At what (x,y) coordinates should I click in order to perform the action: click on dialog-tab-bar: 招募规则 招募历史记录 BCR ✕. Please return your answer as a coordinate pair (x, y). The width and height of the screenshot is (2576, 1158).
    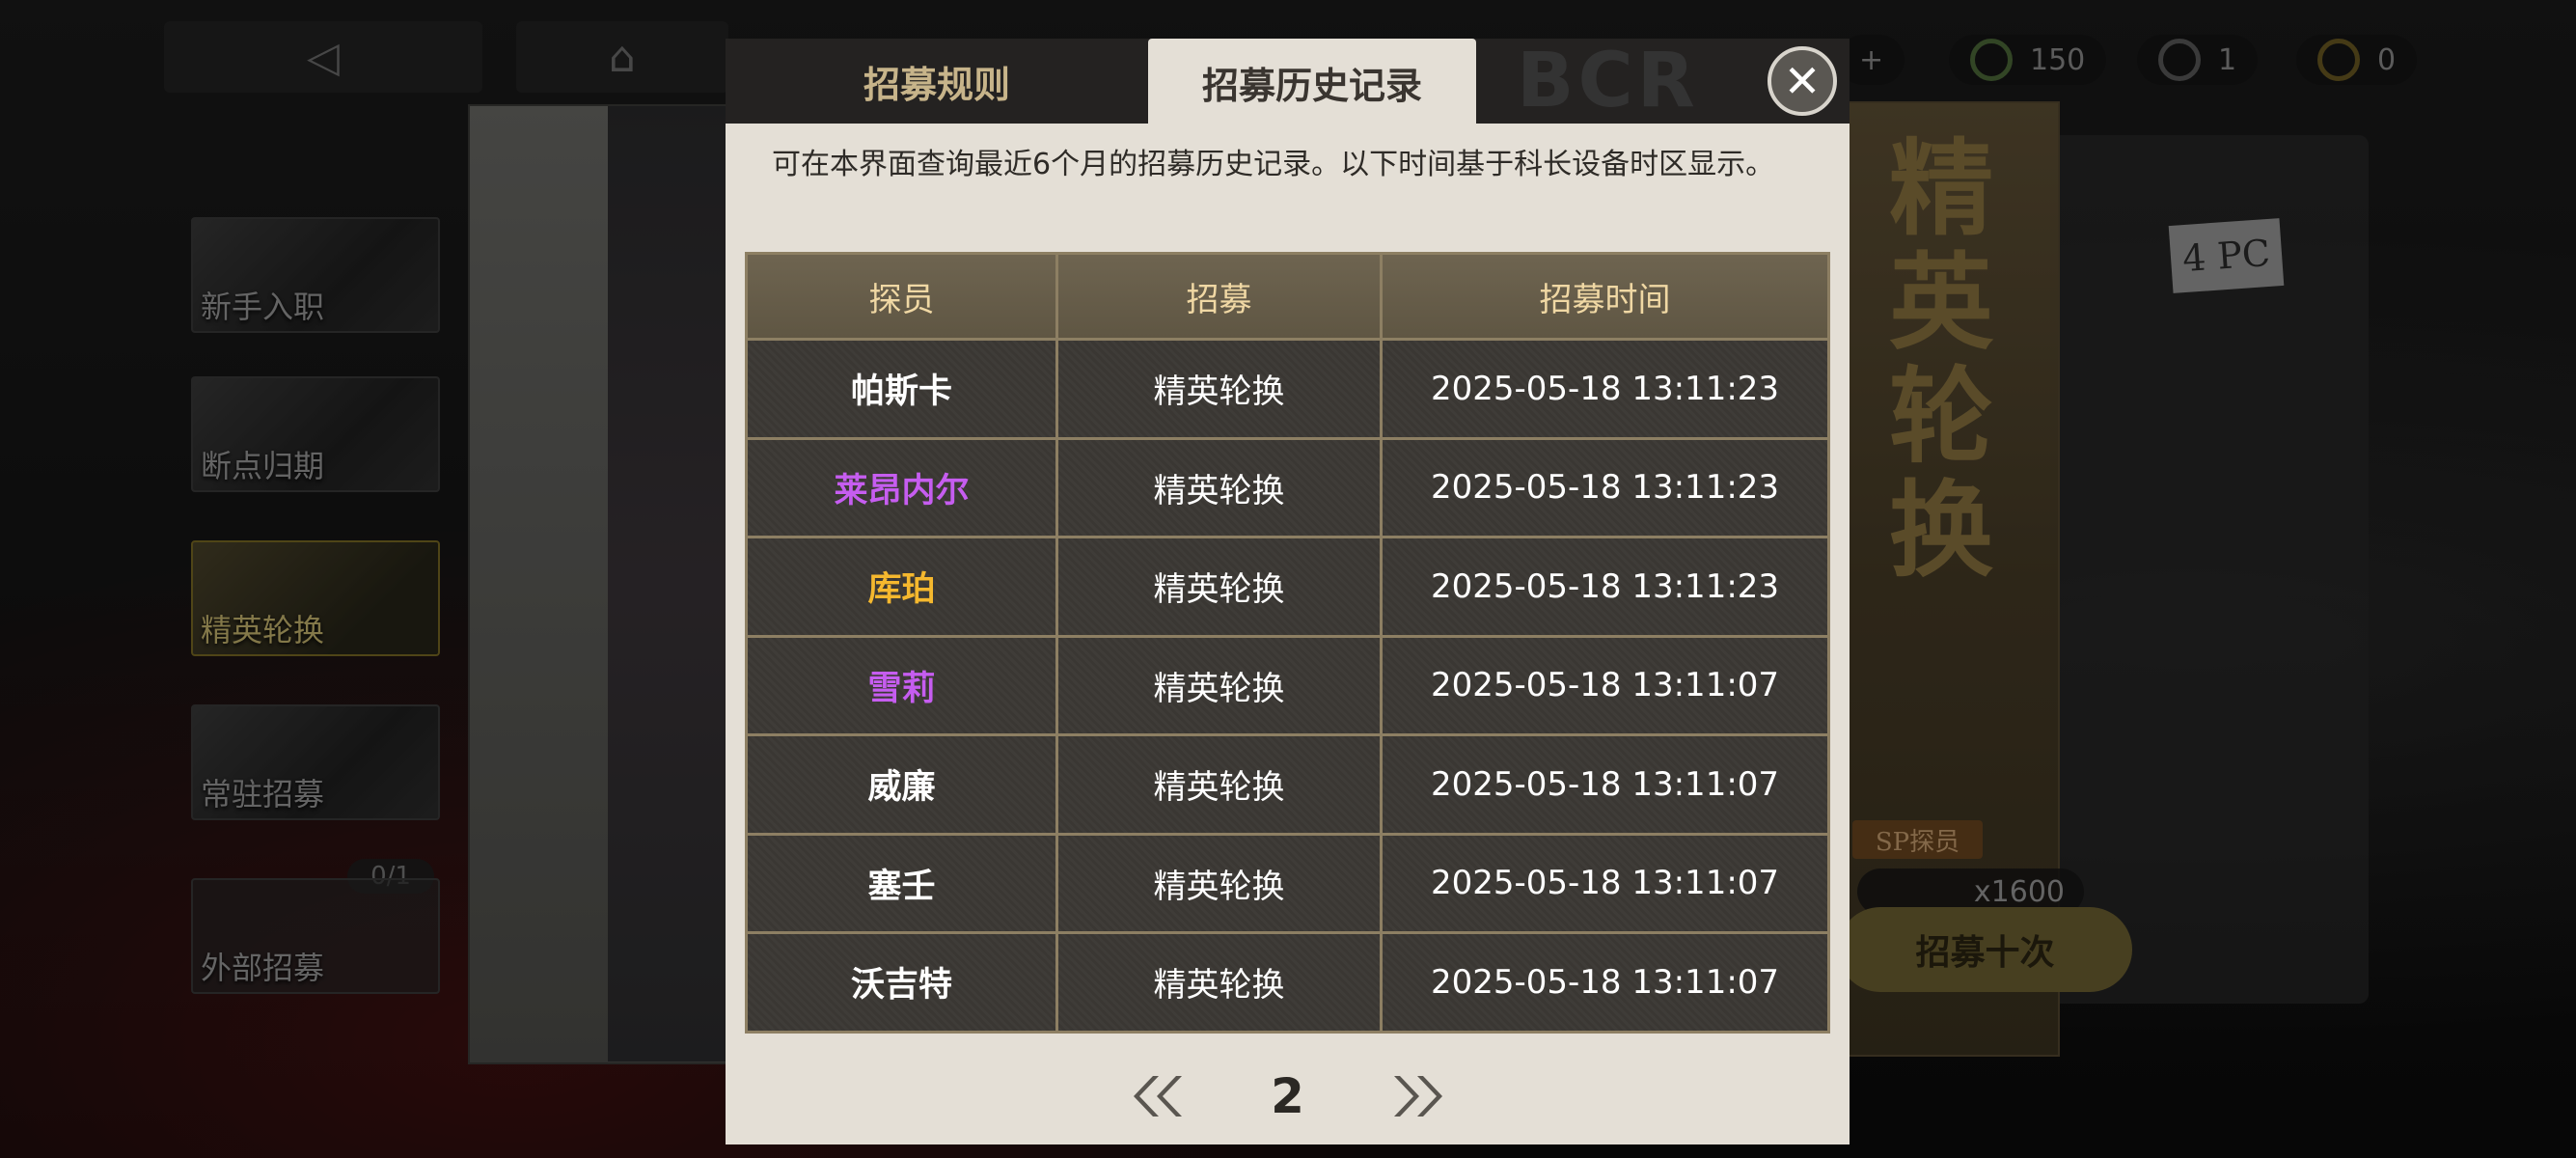
    Looking at the image, I should click on (1288, 81).